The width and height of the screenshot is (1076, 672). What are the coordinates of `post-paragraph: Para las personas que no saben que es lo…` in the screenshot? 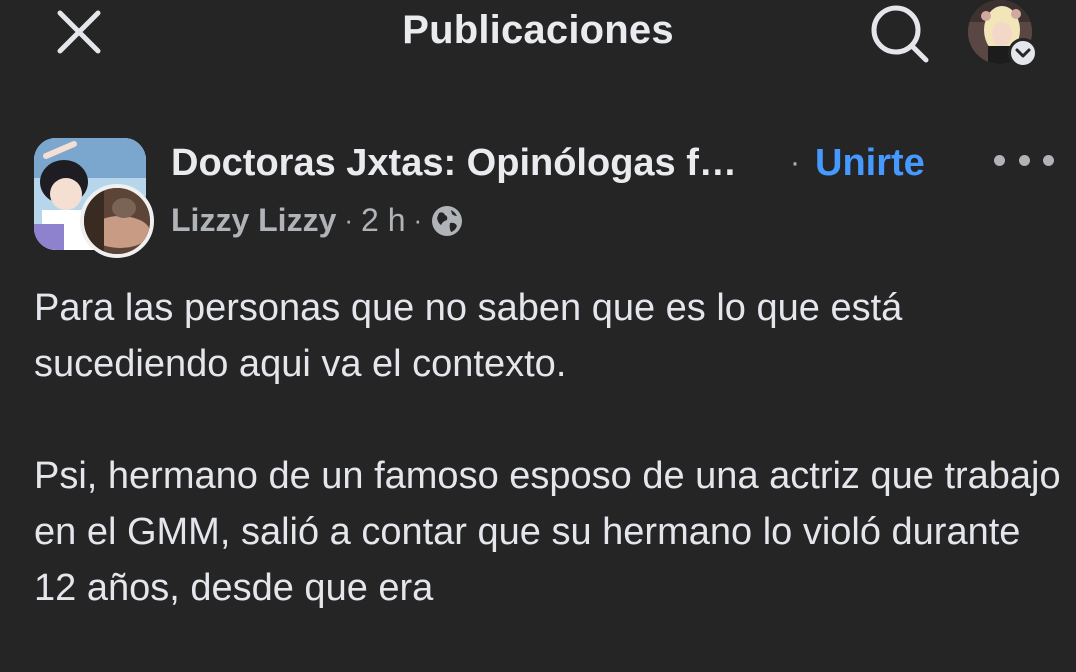 It's located at (468, 336).